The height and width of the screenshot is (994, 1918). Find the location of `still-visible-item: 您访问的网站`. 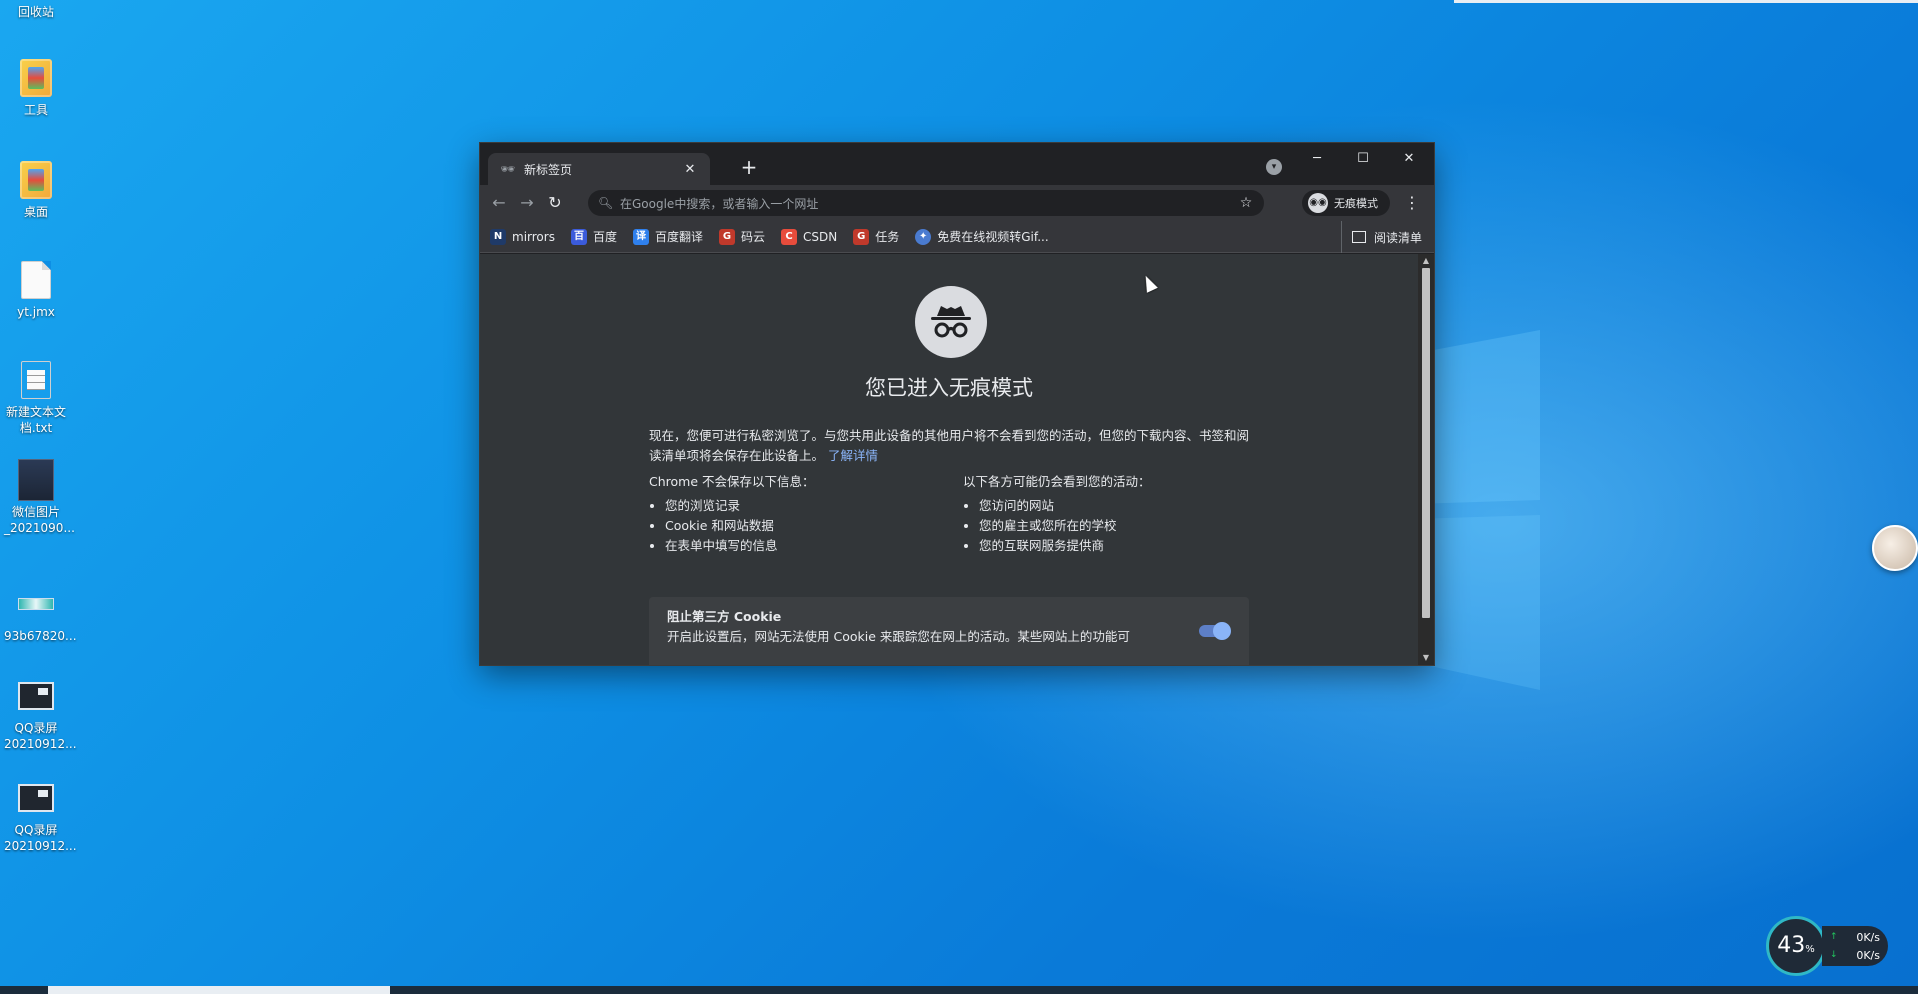

still-visible-item: 您访问的网站 is located at coordinates (1121, 506).